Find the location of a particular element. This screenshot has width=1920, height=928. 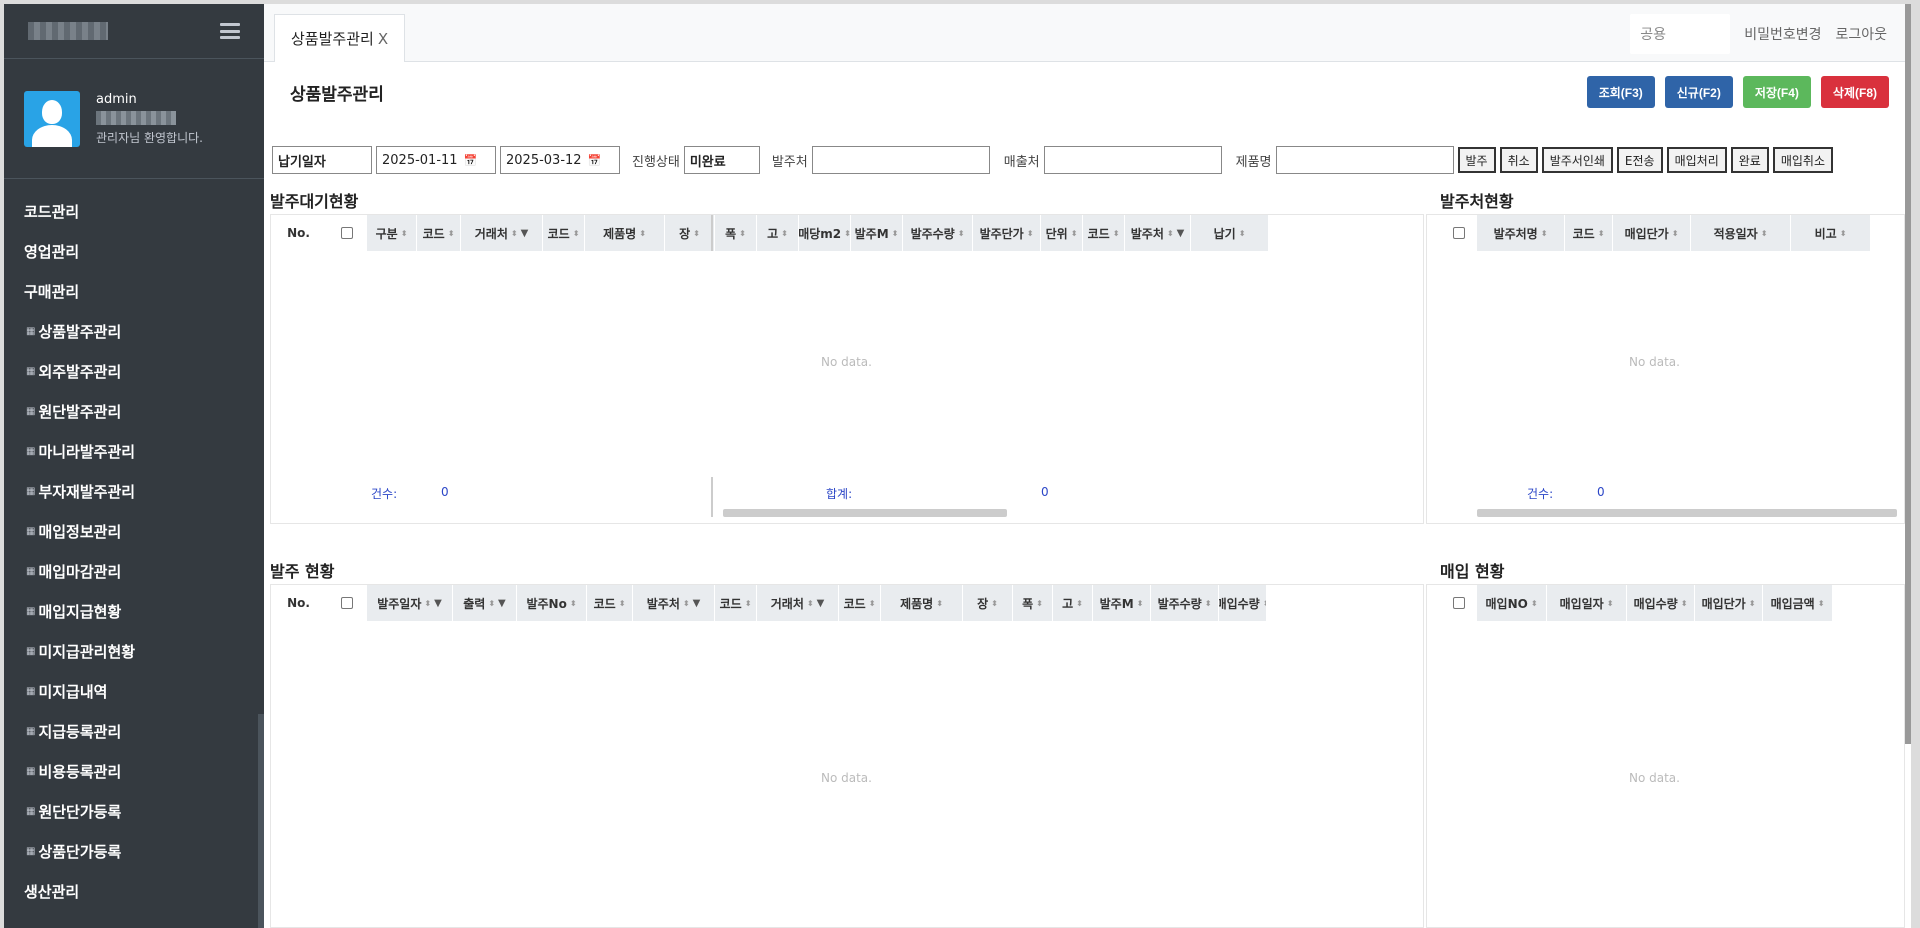

sidebar-item-12: ▦ 미지급내역 is located at coordinates (134, 691).